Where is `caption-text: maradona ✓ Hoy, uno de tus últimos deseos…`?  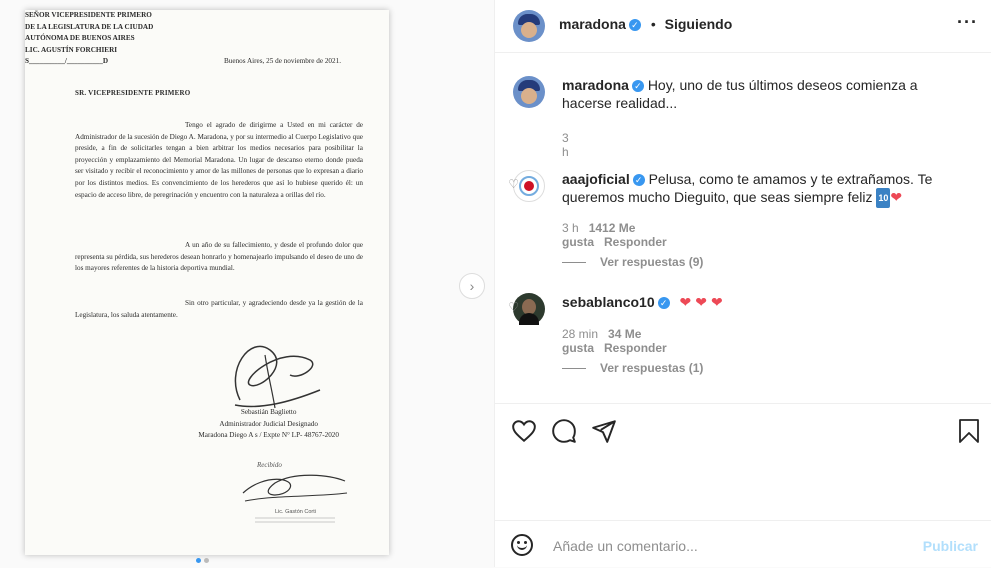 caption-text: maradona ✓ Hoy, uno de tus últimos deseos… is located at coordinates (762, 94).